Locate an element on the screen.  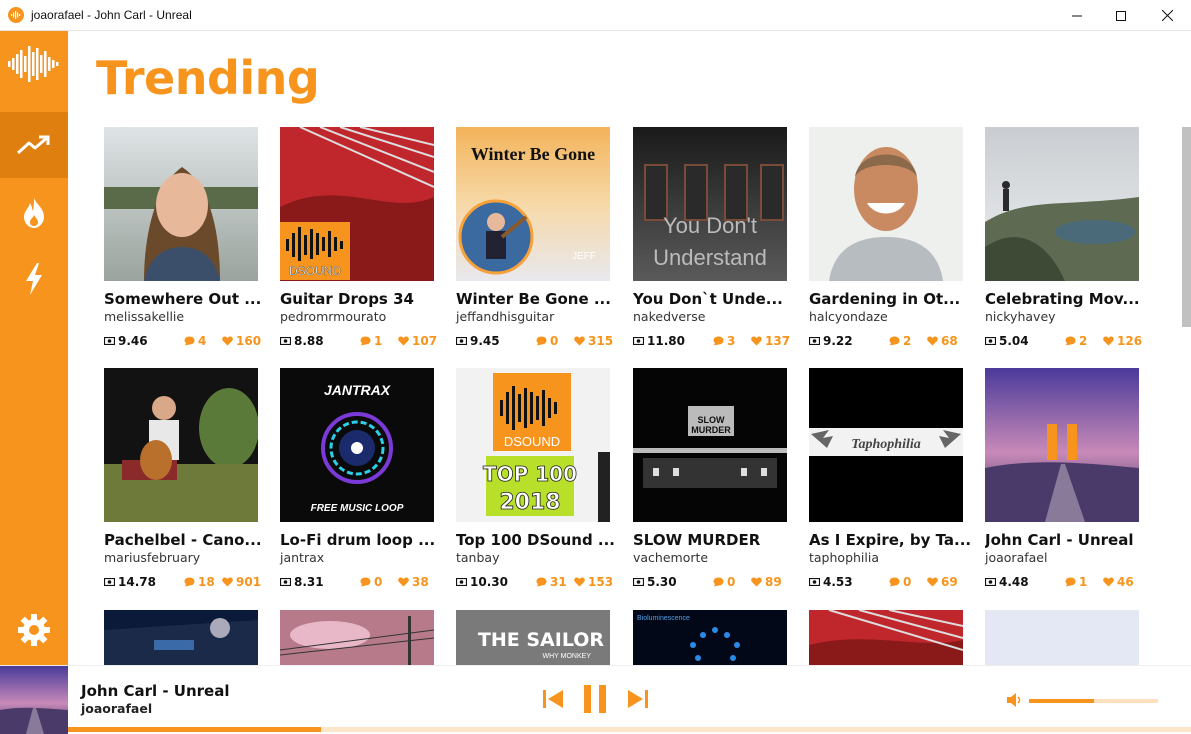
track-artwork: Taphophilia is located at coordinates (886, 445).